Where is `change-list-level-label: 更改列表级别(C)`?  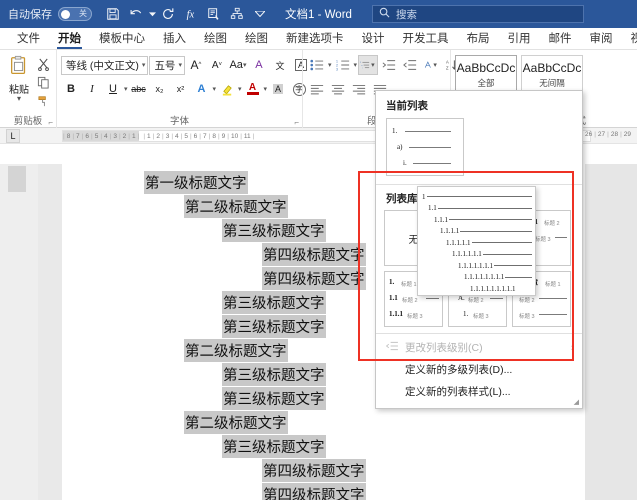 change-list-level-label: 更改列表级别(C) is located at coordinates (444, 347).